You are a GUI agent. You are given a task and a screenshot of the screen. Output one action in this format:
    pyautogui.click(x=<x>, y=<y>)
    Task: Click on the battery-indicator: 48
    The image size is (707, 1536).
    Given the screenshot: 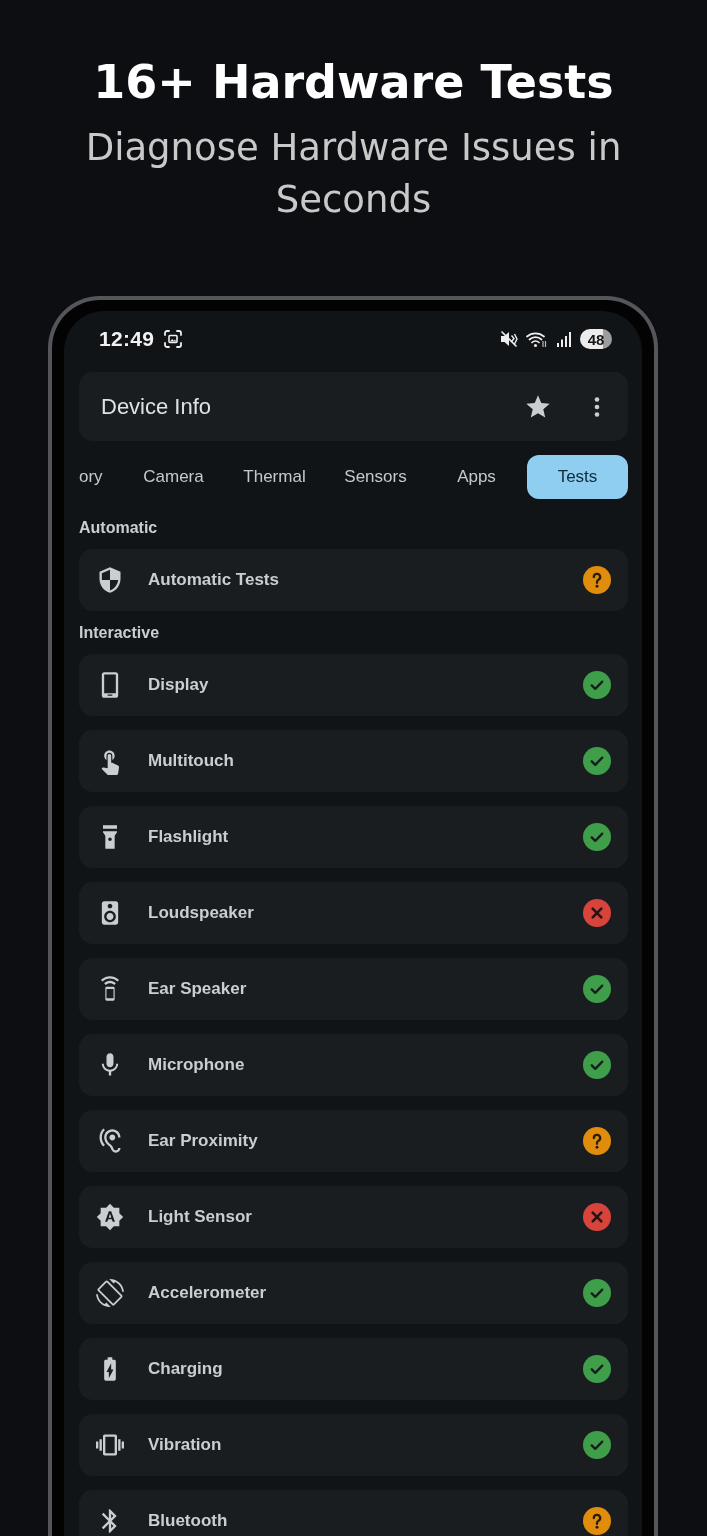 What is the action you would take?
    pyautogui.click(x=596, y=339)
    